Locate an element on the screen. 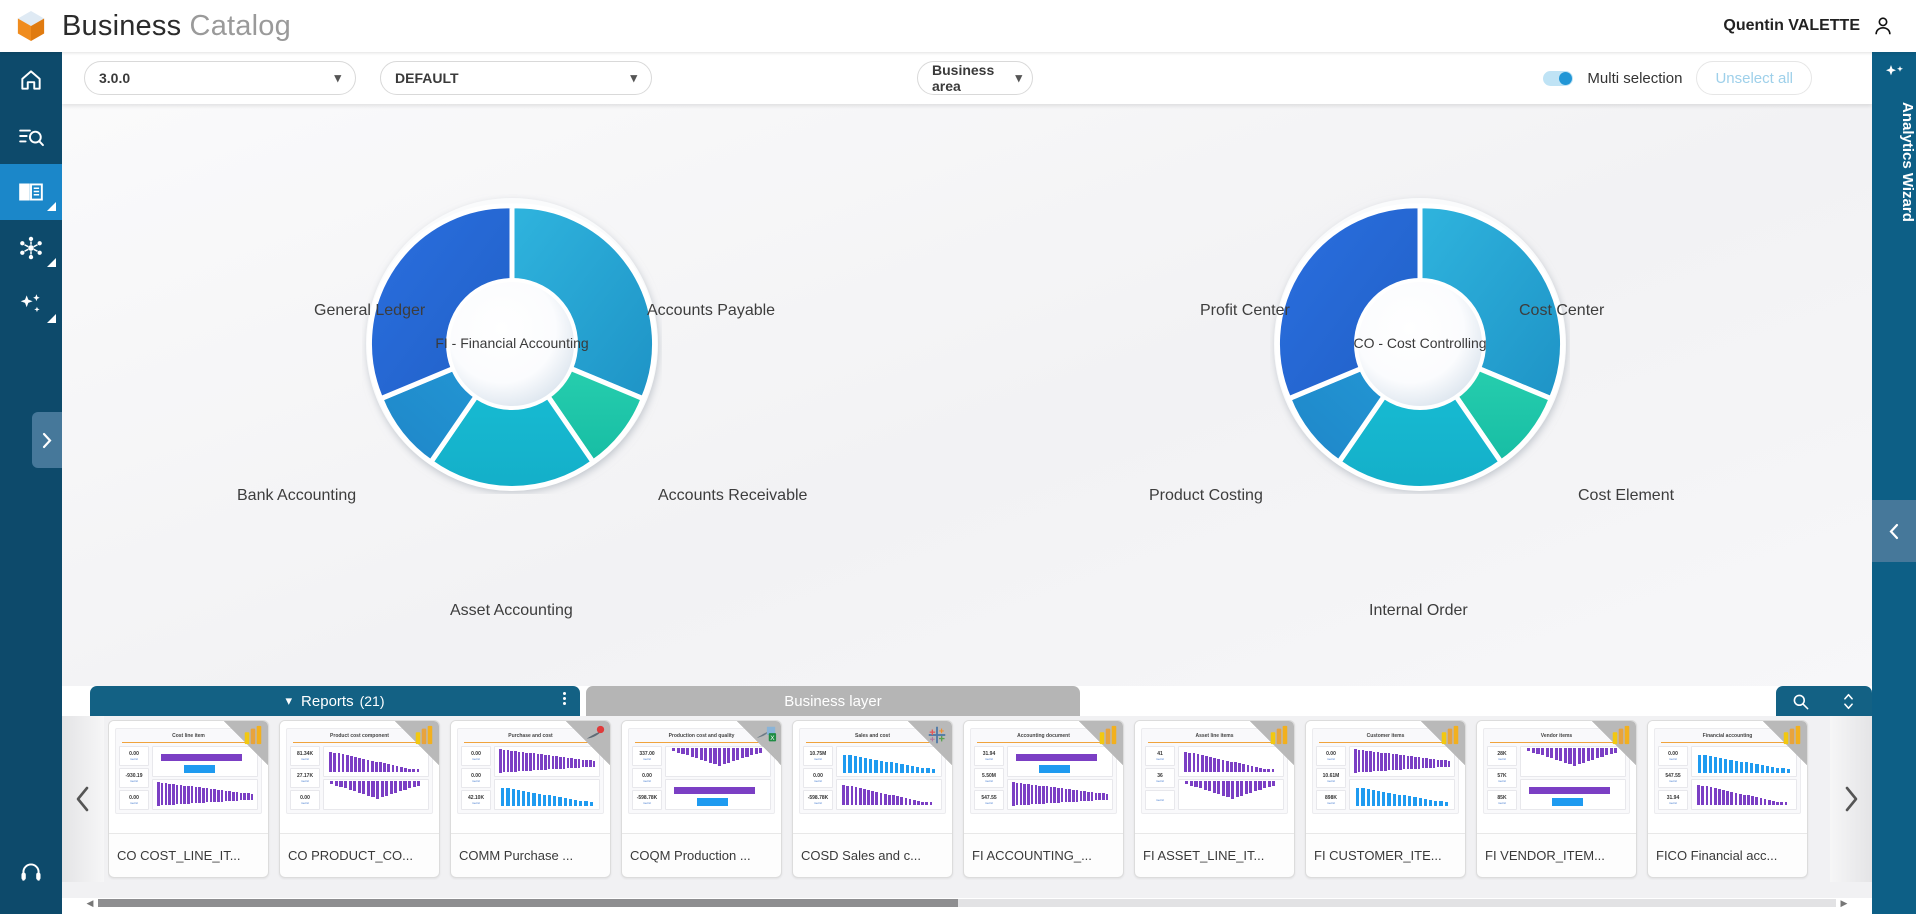 The image size is (1916, 914). sidebar-item-help is located at coordinates (31, 872).